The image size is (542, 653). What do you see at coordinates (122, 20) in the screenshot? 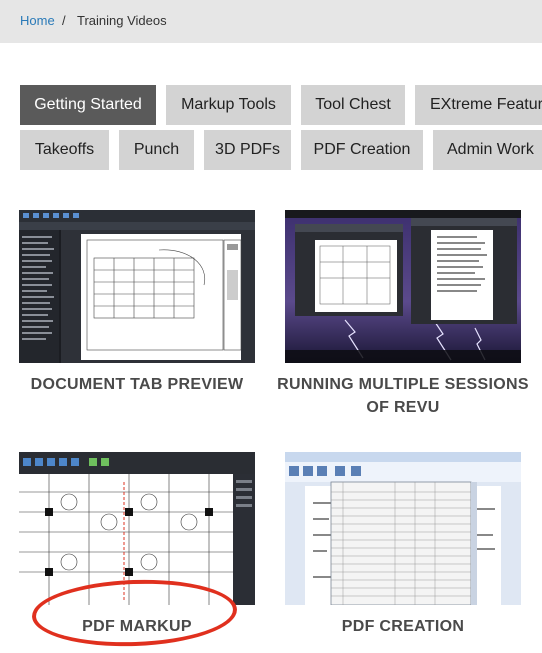
I see `breadcrumb-current: Training Videos` at bounding box center [122, 20].